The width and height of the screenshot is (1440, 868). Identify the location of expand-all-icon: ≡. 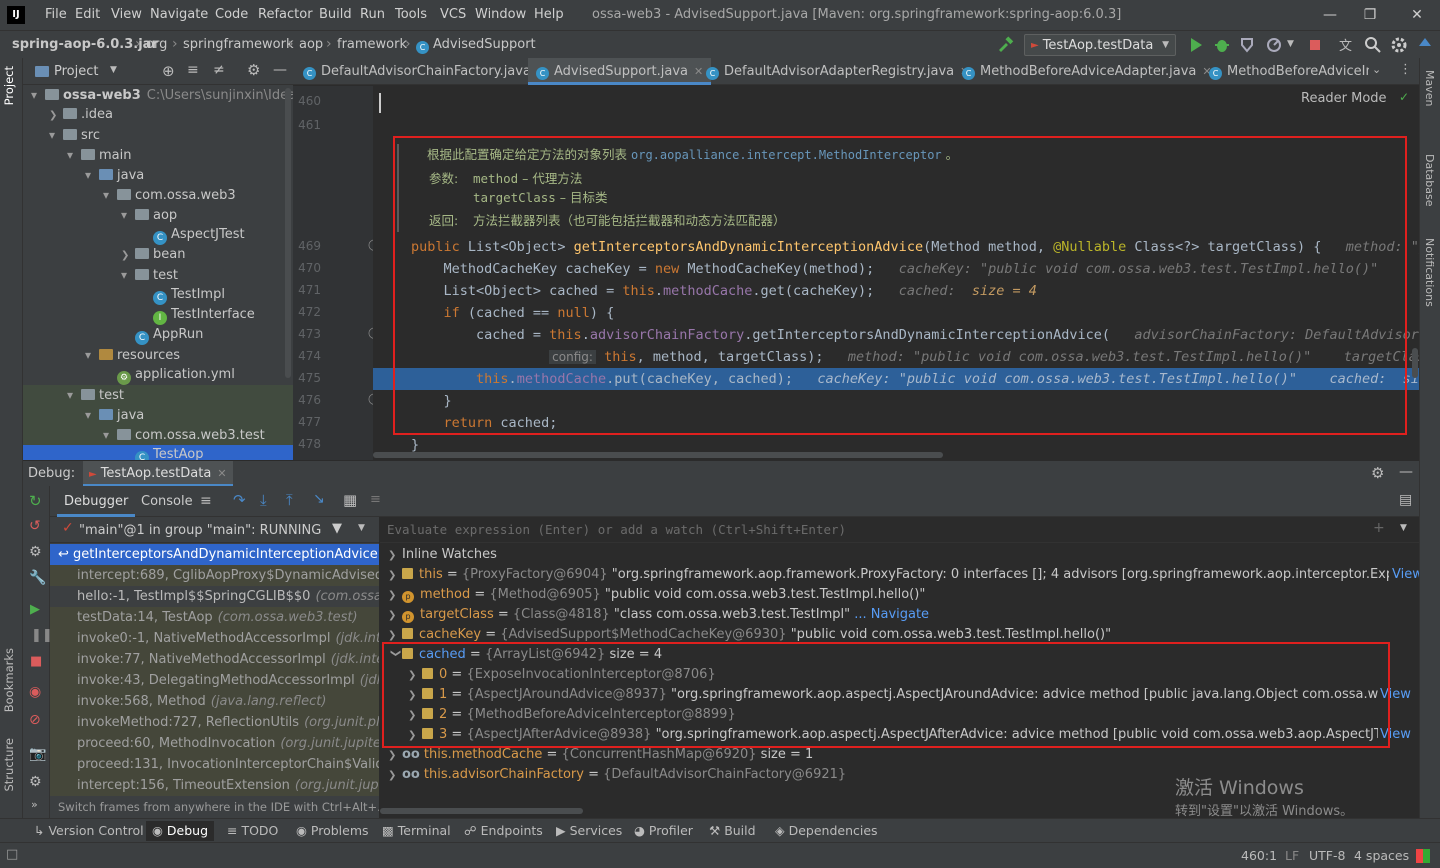
(193, 70).